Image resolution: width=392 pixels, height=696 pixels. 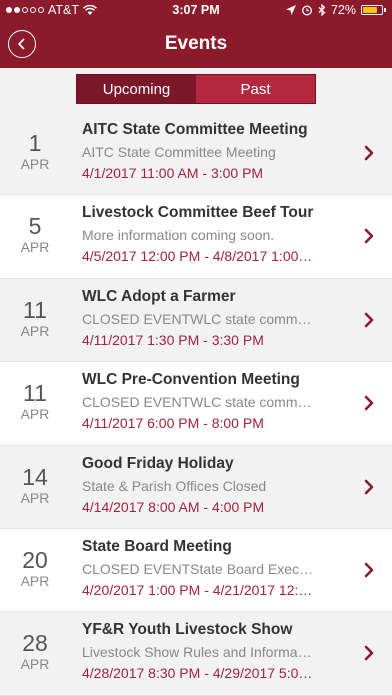 What do you see at coordinates (255, 89) in the screenshot?
I see `tab-past: Past` at bounding box center [255, 89].